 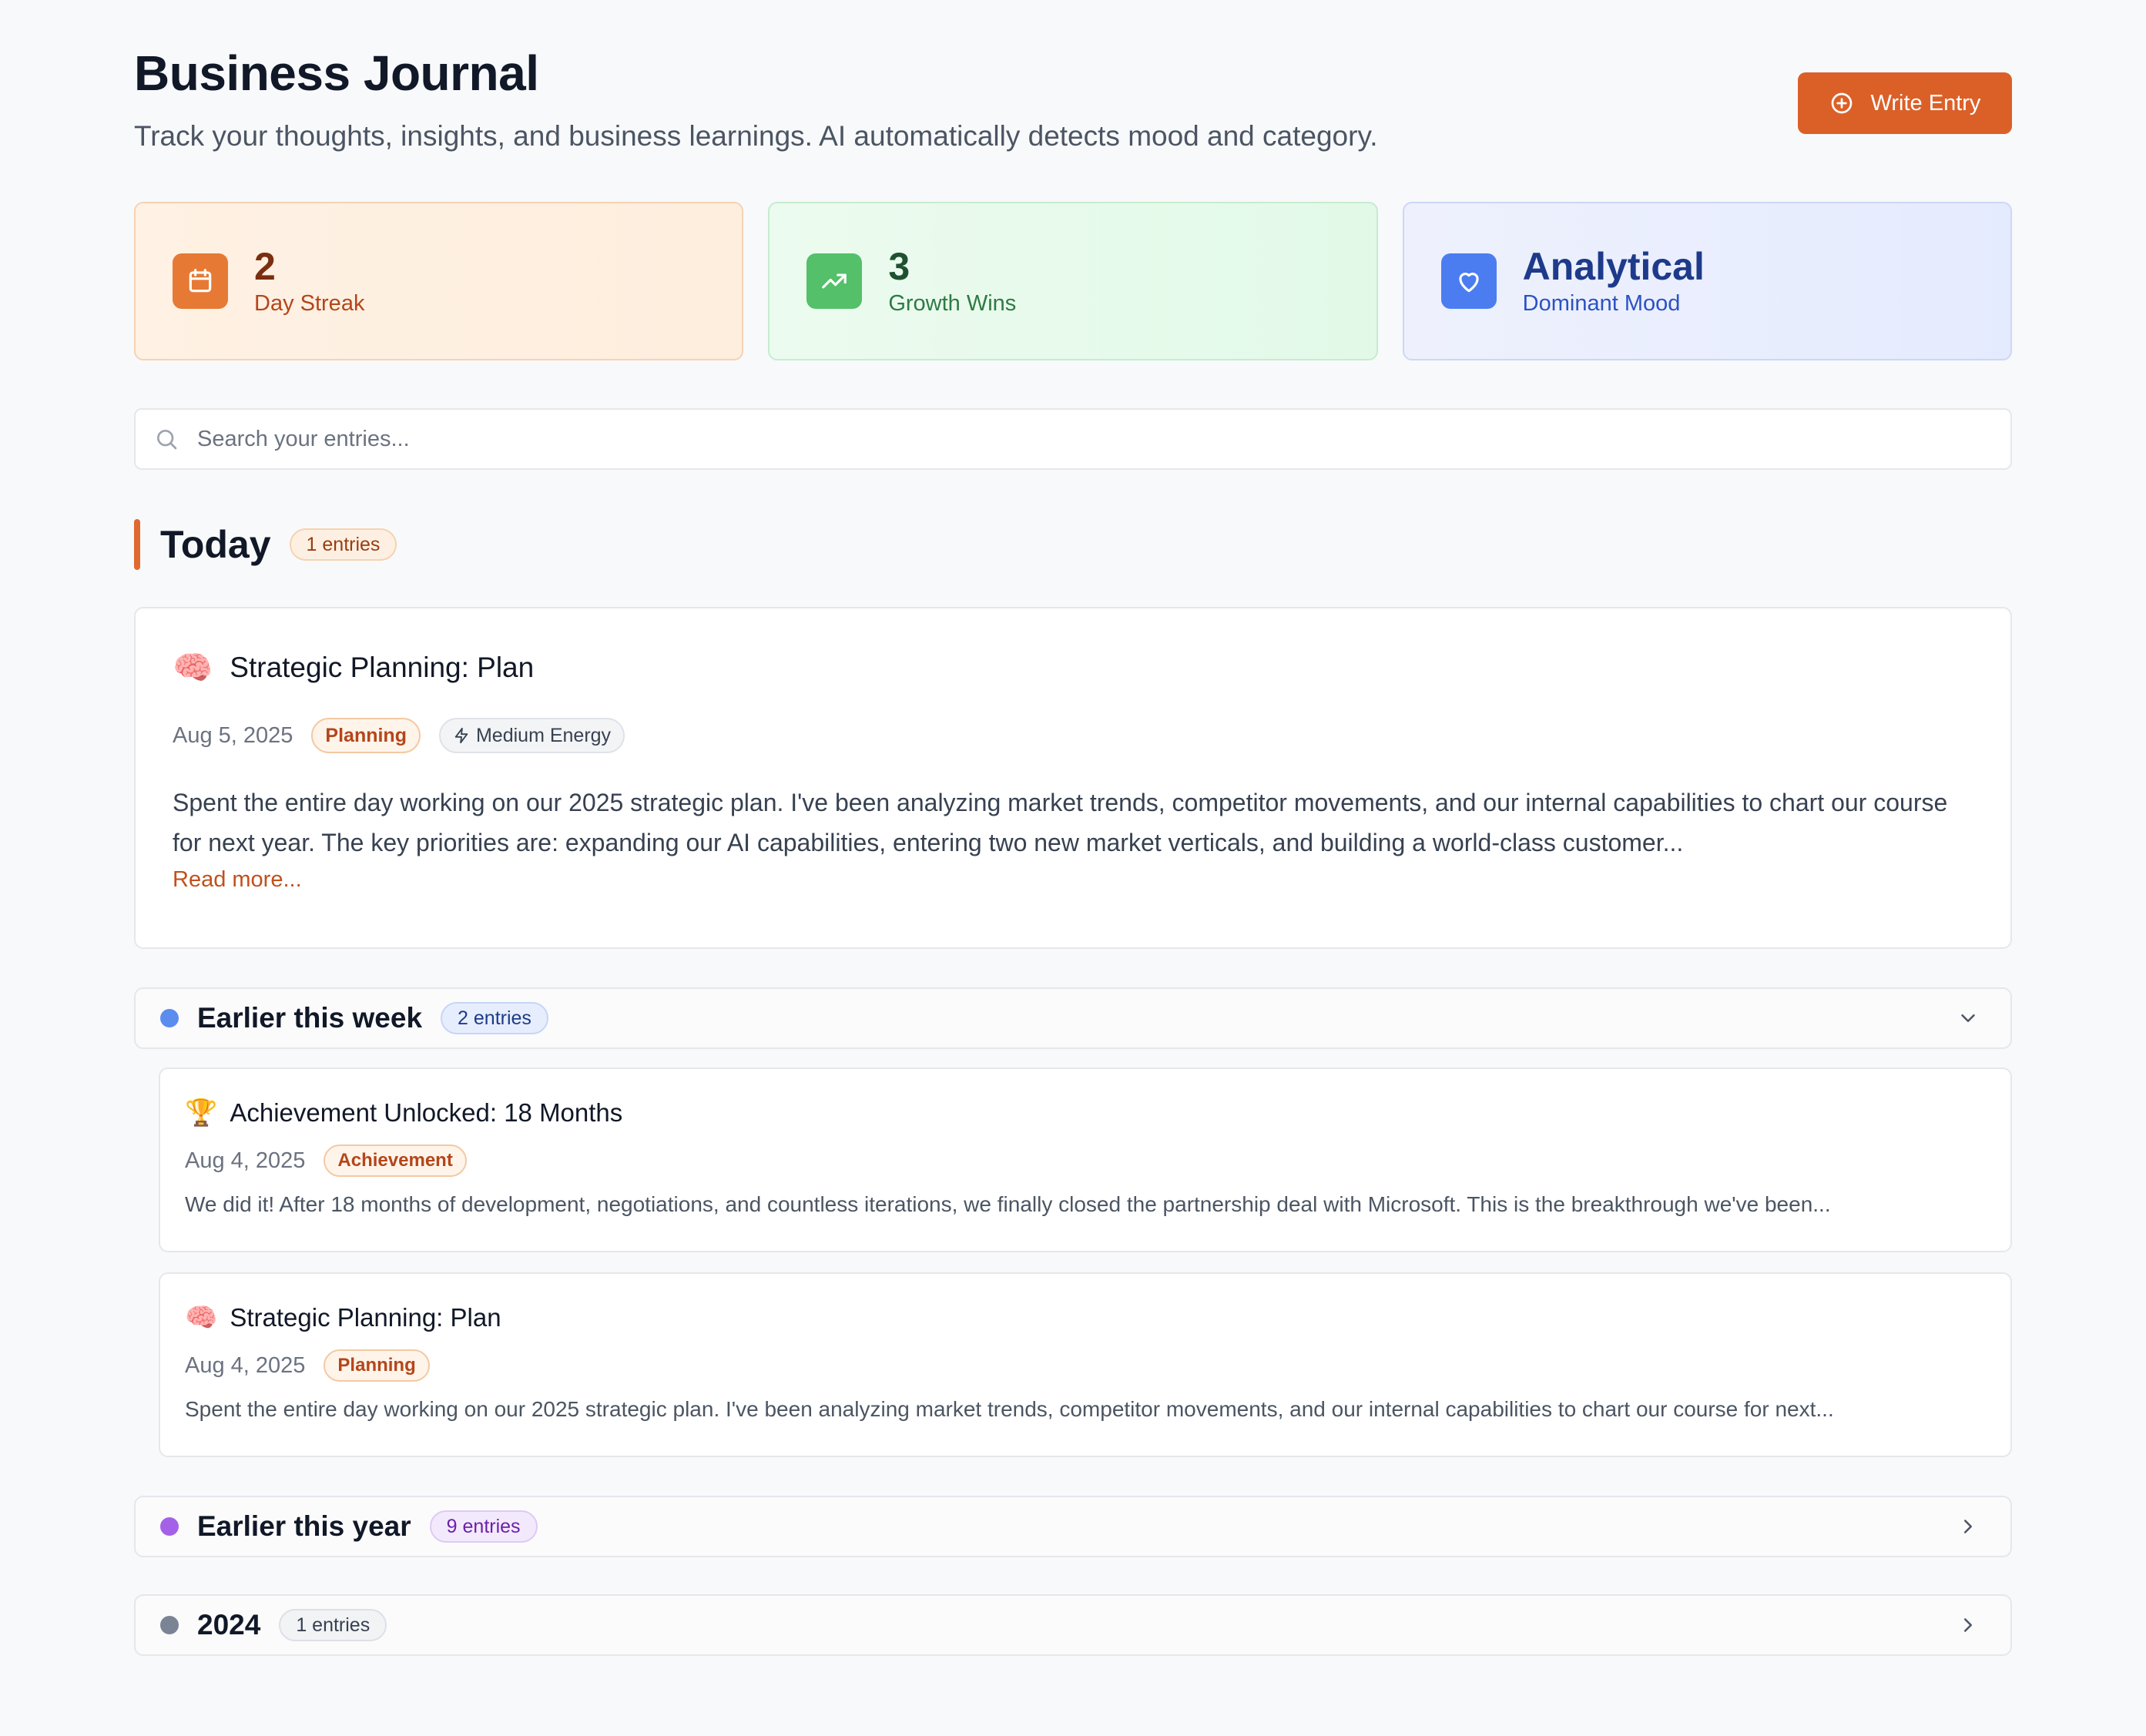 I want to click on plus-circle-icon, so click(x=1841, y=103).